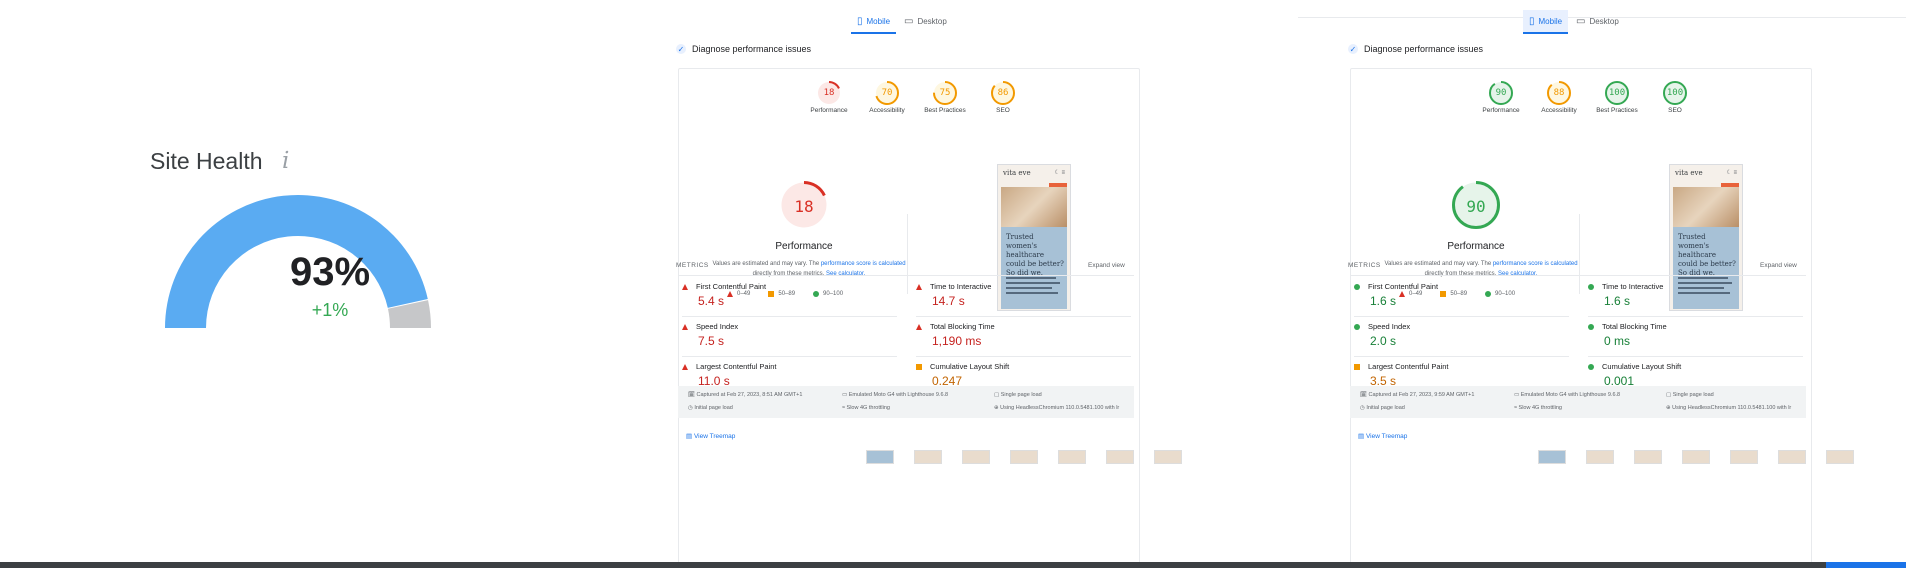  I want to click on category-gauge: 90 Performance, so click(1501, 97).